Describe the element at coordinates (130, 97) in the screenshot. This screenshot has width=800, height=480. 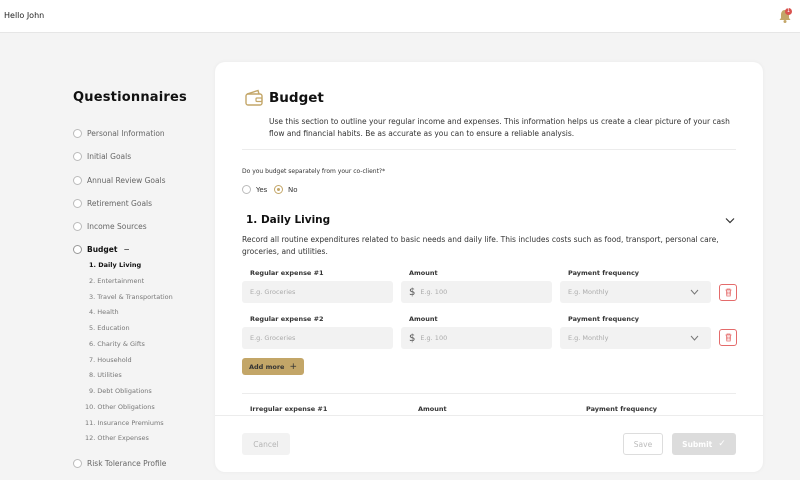
I see `sidebar-title: Questionnaires` at that location.